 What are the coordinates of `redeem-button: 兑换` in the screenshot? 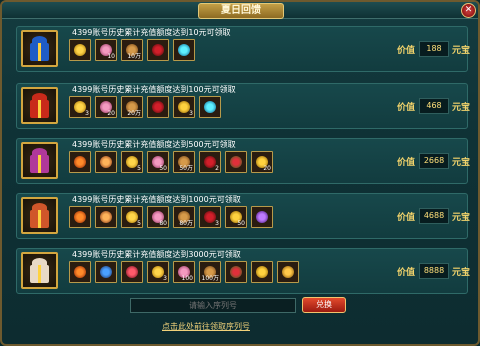 It's located at (324, 305).